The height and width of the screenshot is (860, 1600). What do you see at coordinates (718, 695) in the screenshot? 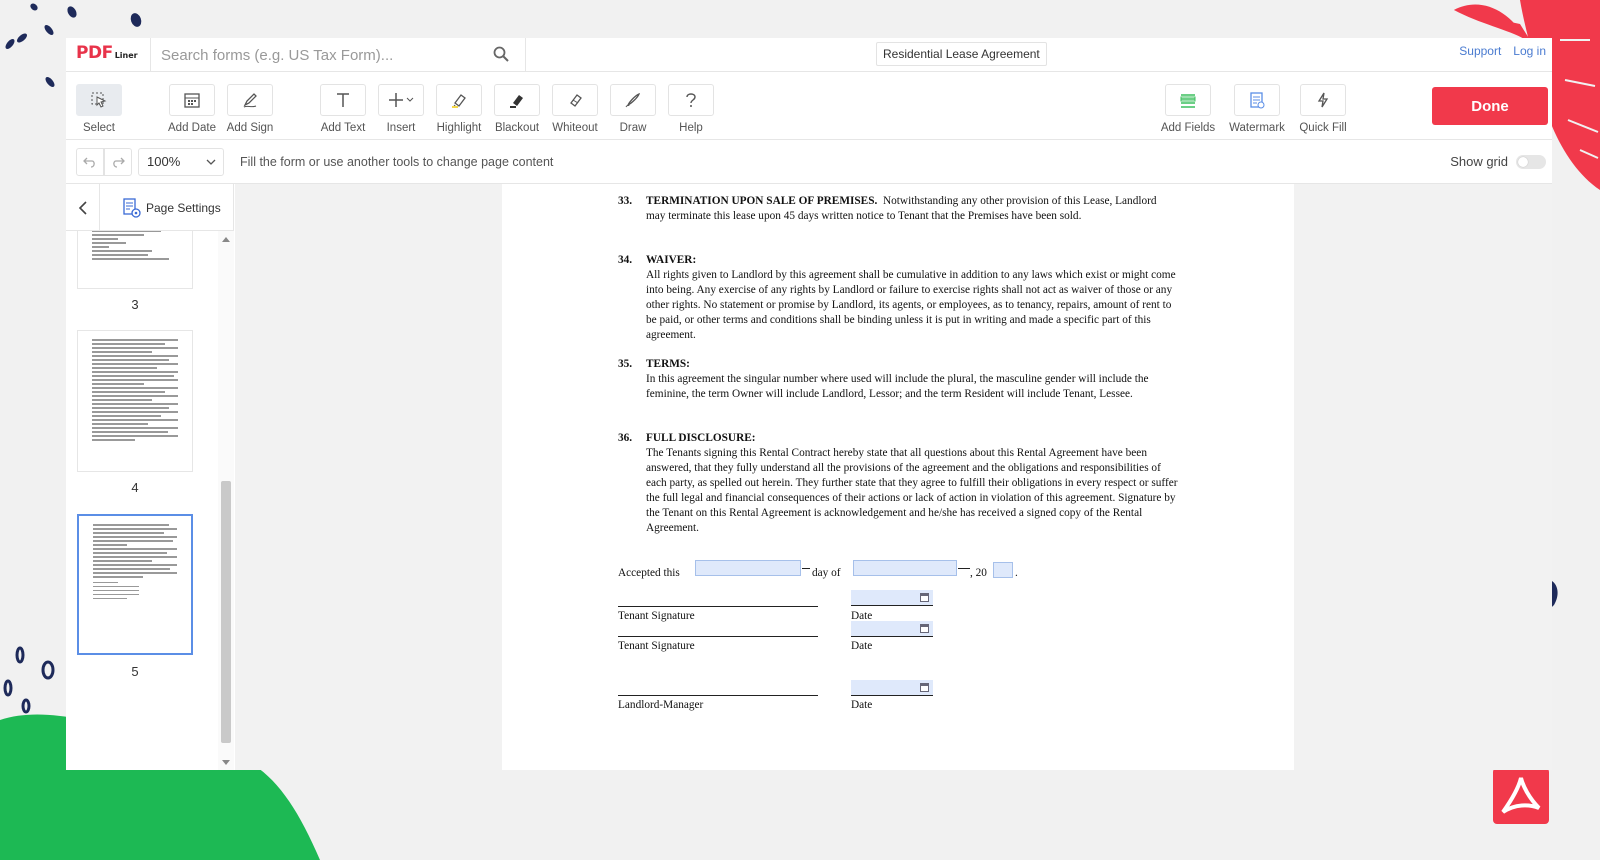
I see `landlord-signature-line` at bounding box center [718, 695].